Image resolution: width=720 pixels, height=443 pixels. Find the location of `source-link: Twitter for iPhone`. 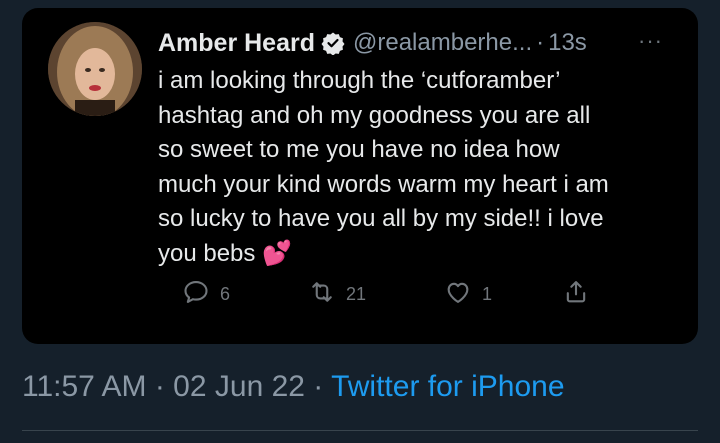

source-link: Twitter for iPhone is located at coordinates (447, 386).